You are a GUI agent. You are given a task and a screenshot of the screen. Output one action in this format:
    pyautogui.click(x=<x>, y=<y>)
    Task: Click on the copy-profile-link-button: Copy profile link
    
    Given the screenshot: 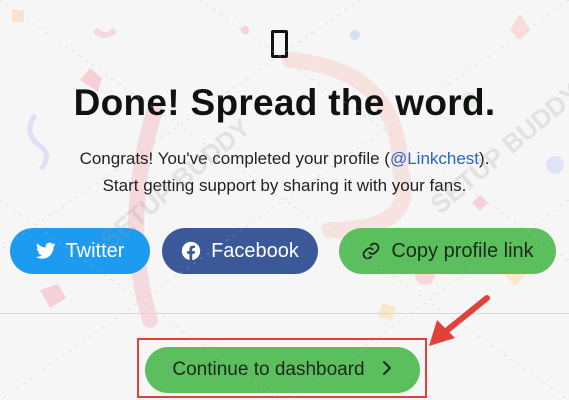 What is the action you would take?
    pyautogui.click(x=447, y=251)
    